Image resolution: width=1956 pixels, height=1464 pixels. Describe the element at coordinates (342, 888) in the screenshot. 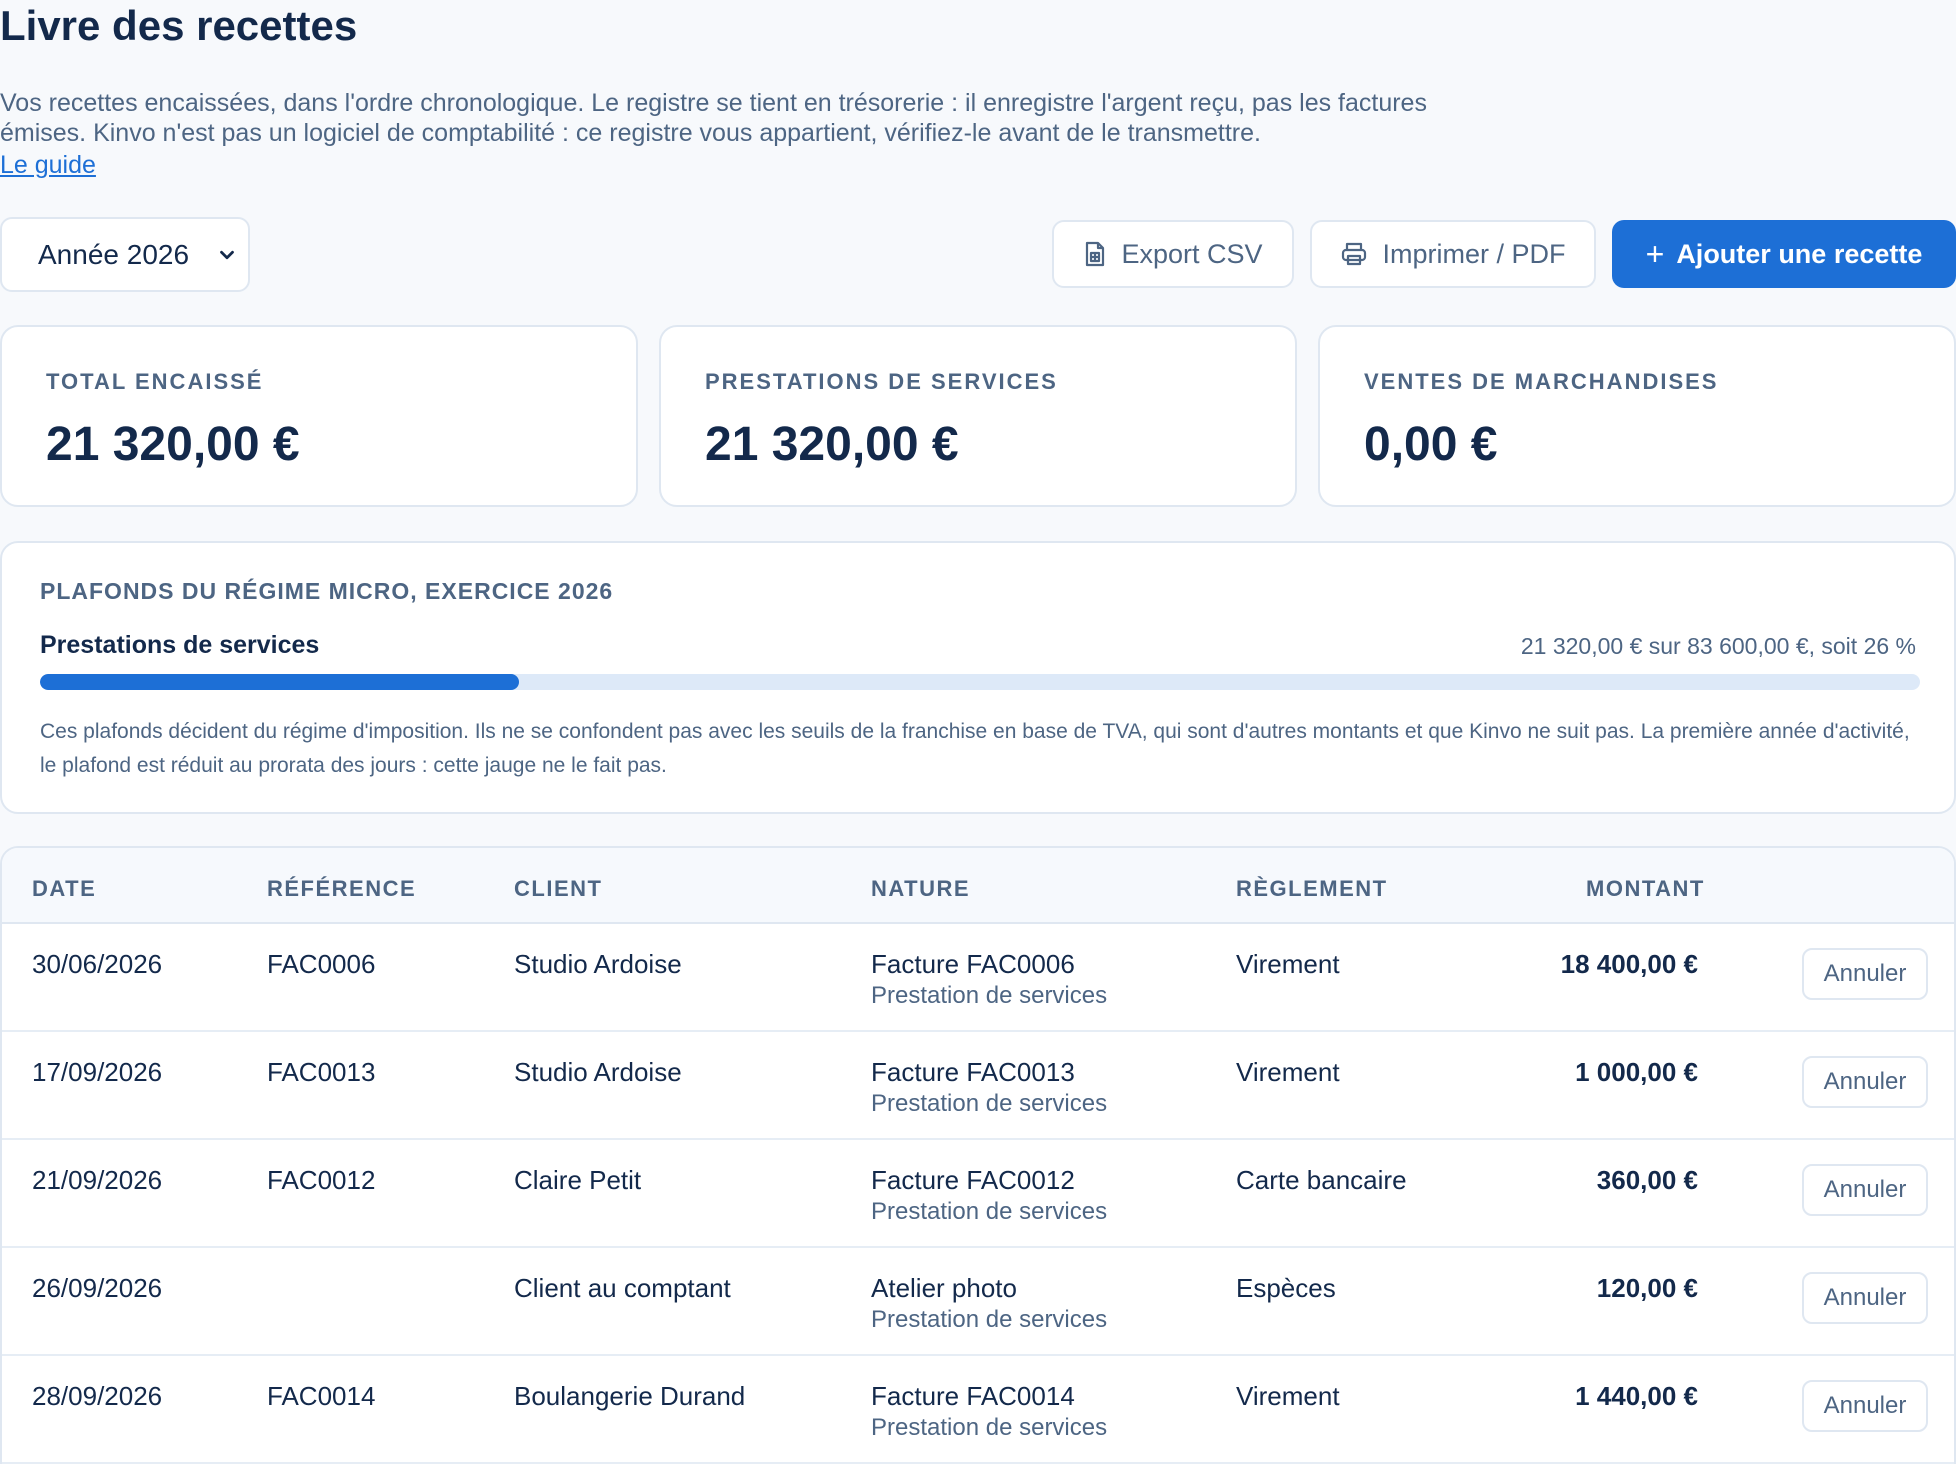

I see `col-header-reference: RÉFÉRENCE` at that location.